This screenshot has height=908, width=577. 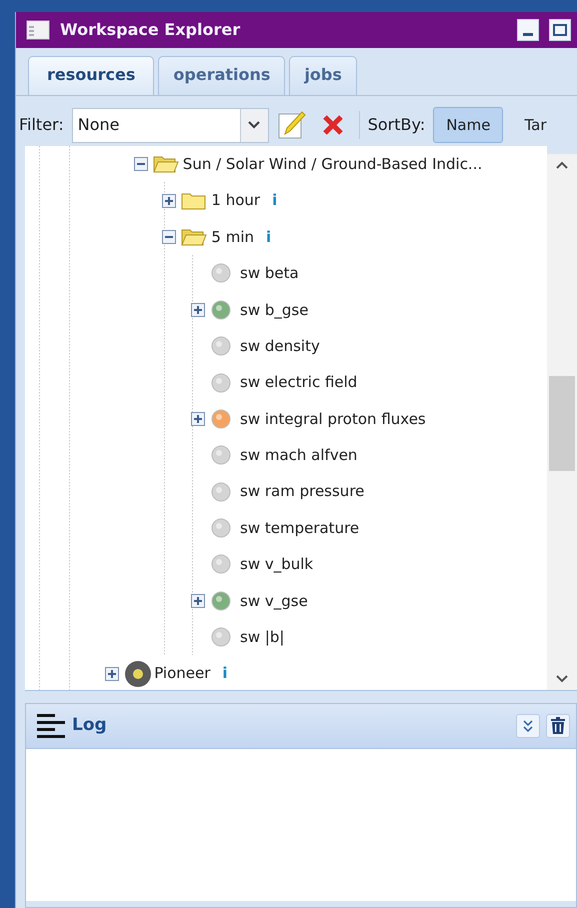 What do you see at coordinates (562, 679) in the screenshot?
I see `scroll-down-icon` at bounding box center [562, 679].